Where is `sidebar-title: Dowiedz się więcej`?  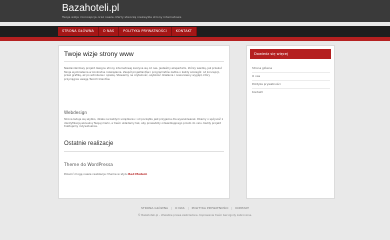
sidebar-title: Dowiedz się więcej is located at coordinates (290, 54).